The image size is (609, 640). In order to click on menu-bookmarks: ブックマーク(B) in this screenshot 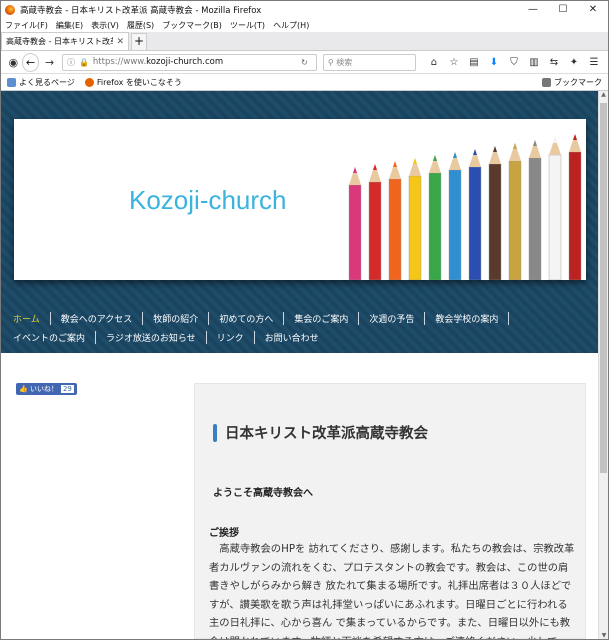, I will do `click(192, 25)`.